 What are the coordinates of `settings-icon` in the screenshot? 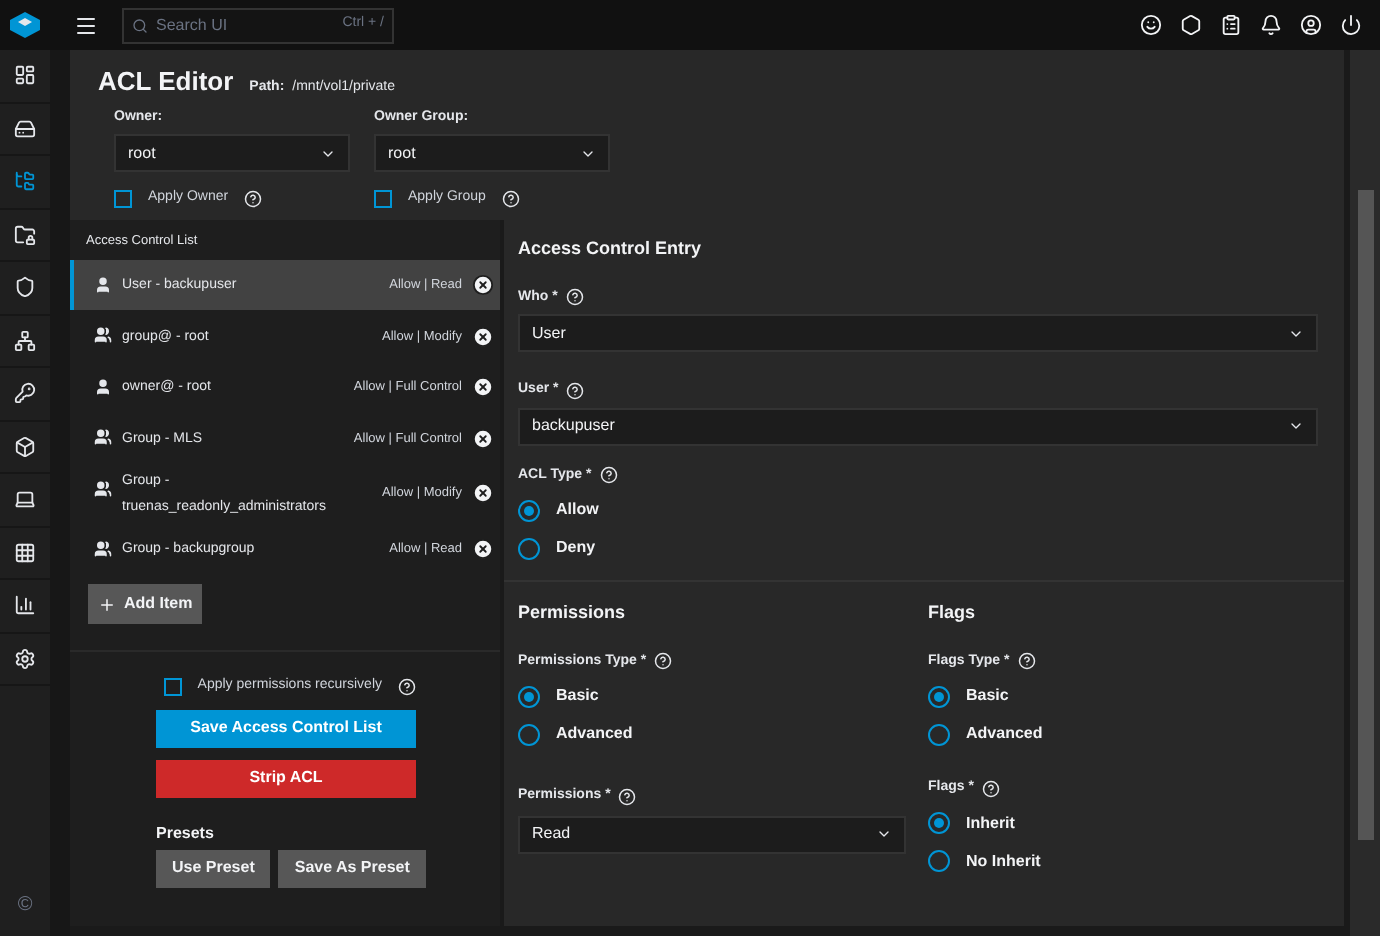 It's located at (25, 658).